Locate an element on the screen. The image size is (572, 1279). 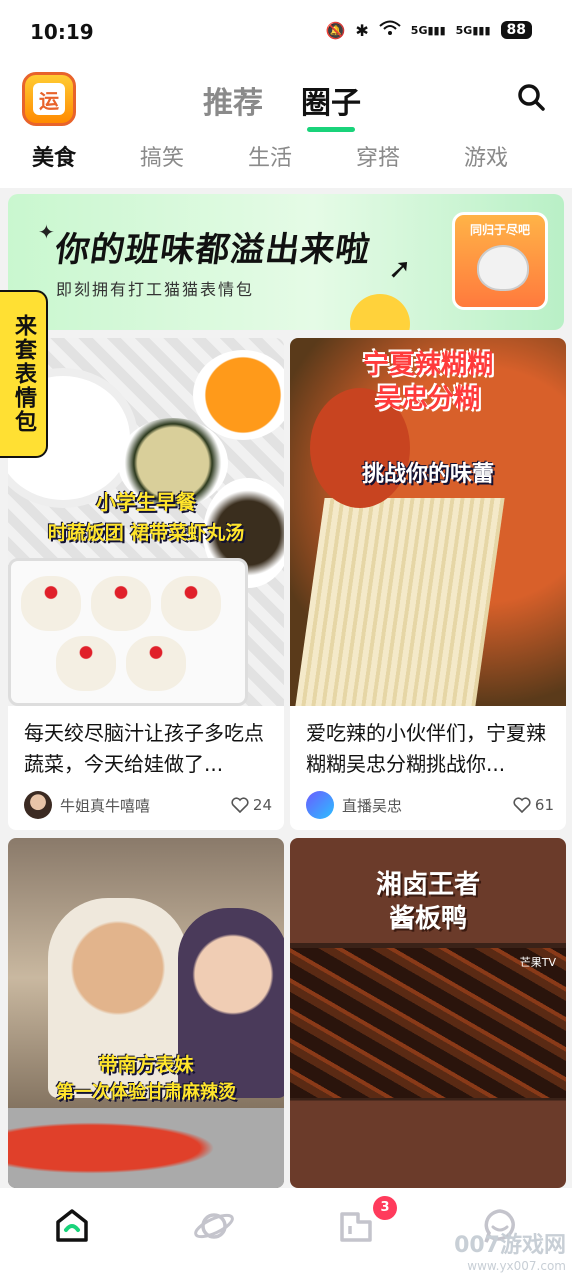
mute-icon: 🔕 is located at coordinates (335, 30).